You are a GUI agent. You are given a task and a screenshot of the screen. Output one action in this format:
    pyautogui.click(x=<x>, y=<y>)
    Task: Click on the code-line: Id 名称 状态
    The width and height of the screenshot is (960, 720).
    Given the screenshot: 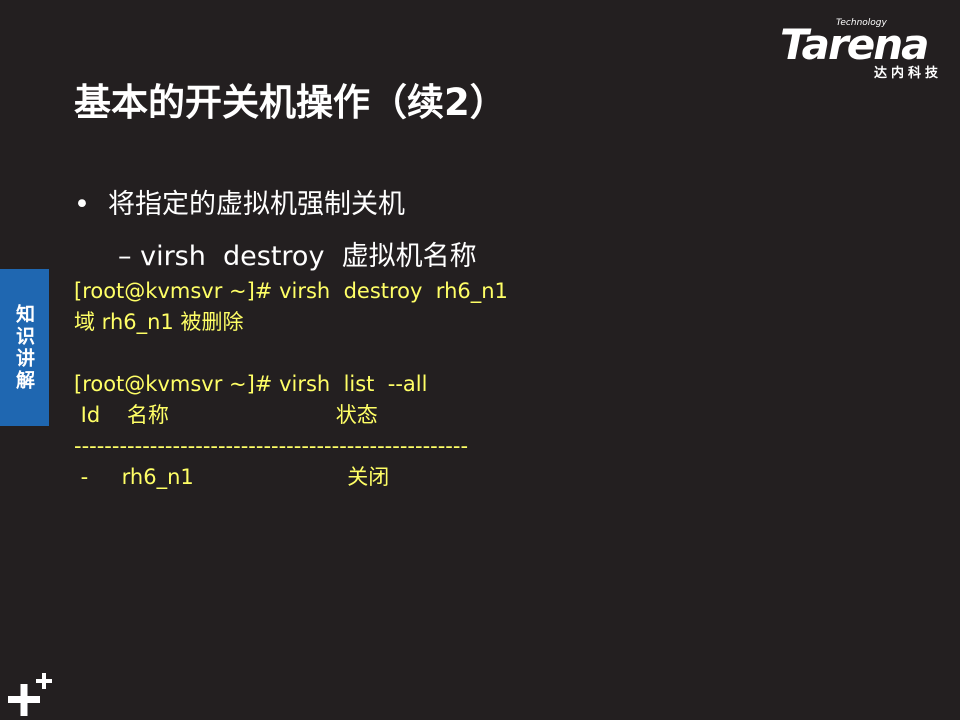 What is the action you would take?
    pyautogui.click(x=226, y=415)
    